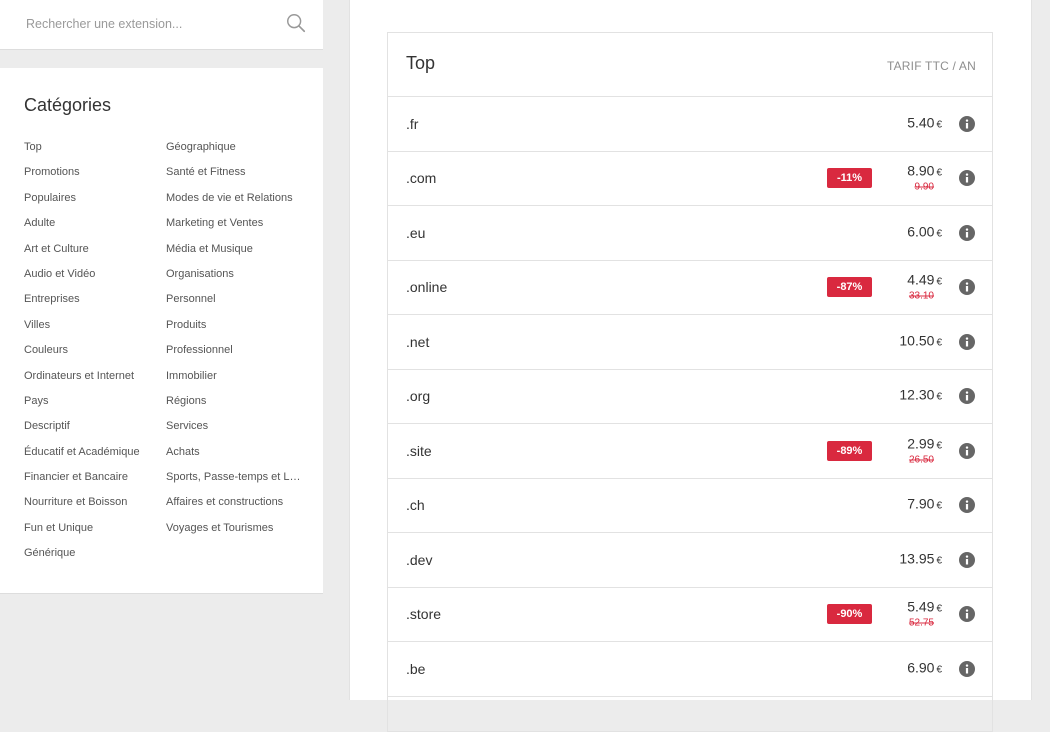 This screenshot has width=1050, height=732. I want to click on category-link: Pays, so click(91, 406).